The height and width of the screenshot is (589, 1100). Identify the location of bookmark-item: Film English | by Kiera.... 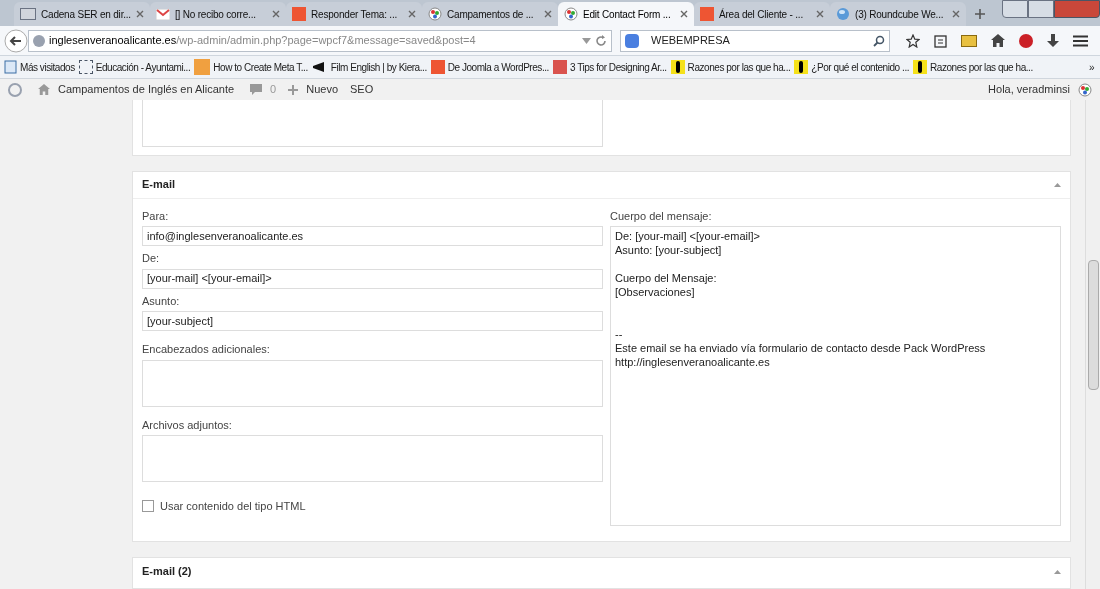
(369, 67).